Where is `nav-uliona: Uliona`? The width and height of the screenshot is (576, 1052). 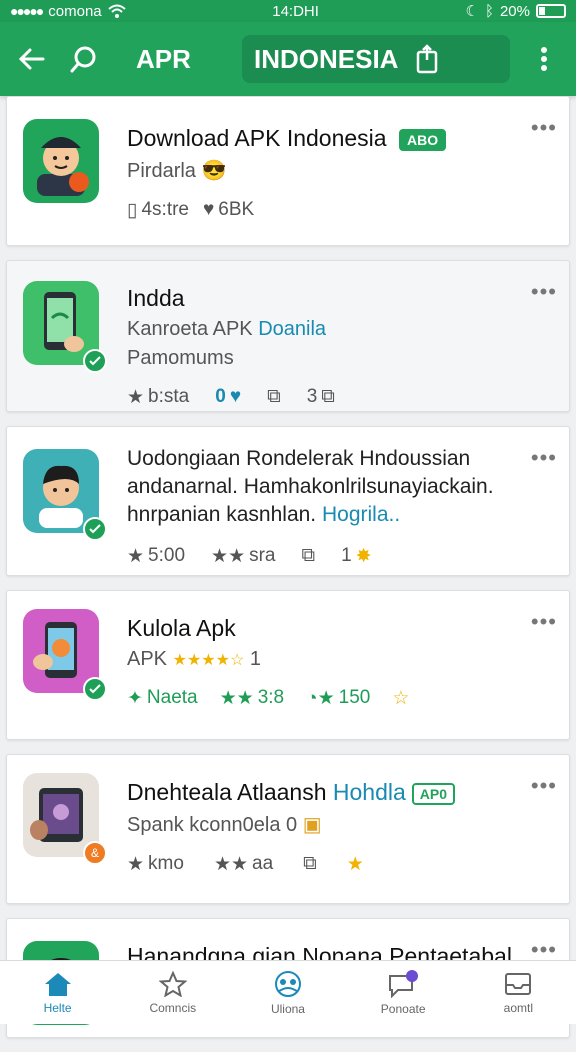 nav-uliona: Uliona is located at coordinates (288, 993).